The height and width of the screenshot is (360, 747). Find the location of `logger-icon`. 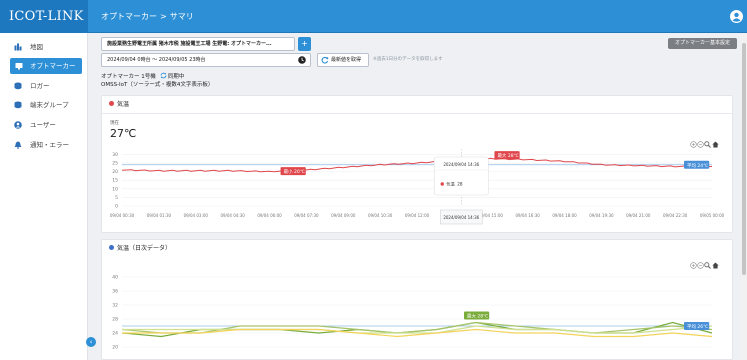

logger-icon is located at coordinates (18, 86).